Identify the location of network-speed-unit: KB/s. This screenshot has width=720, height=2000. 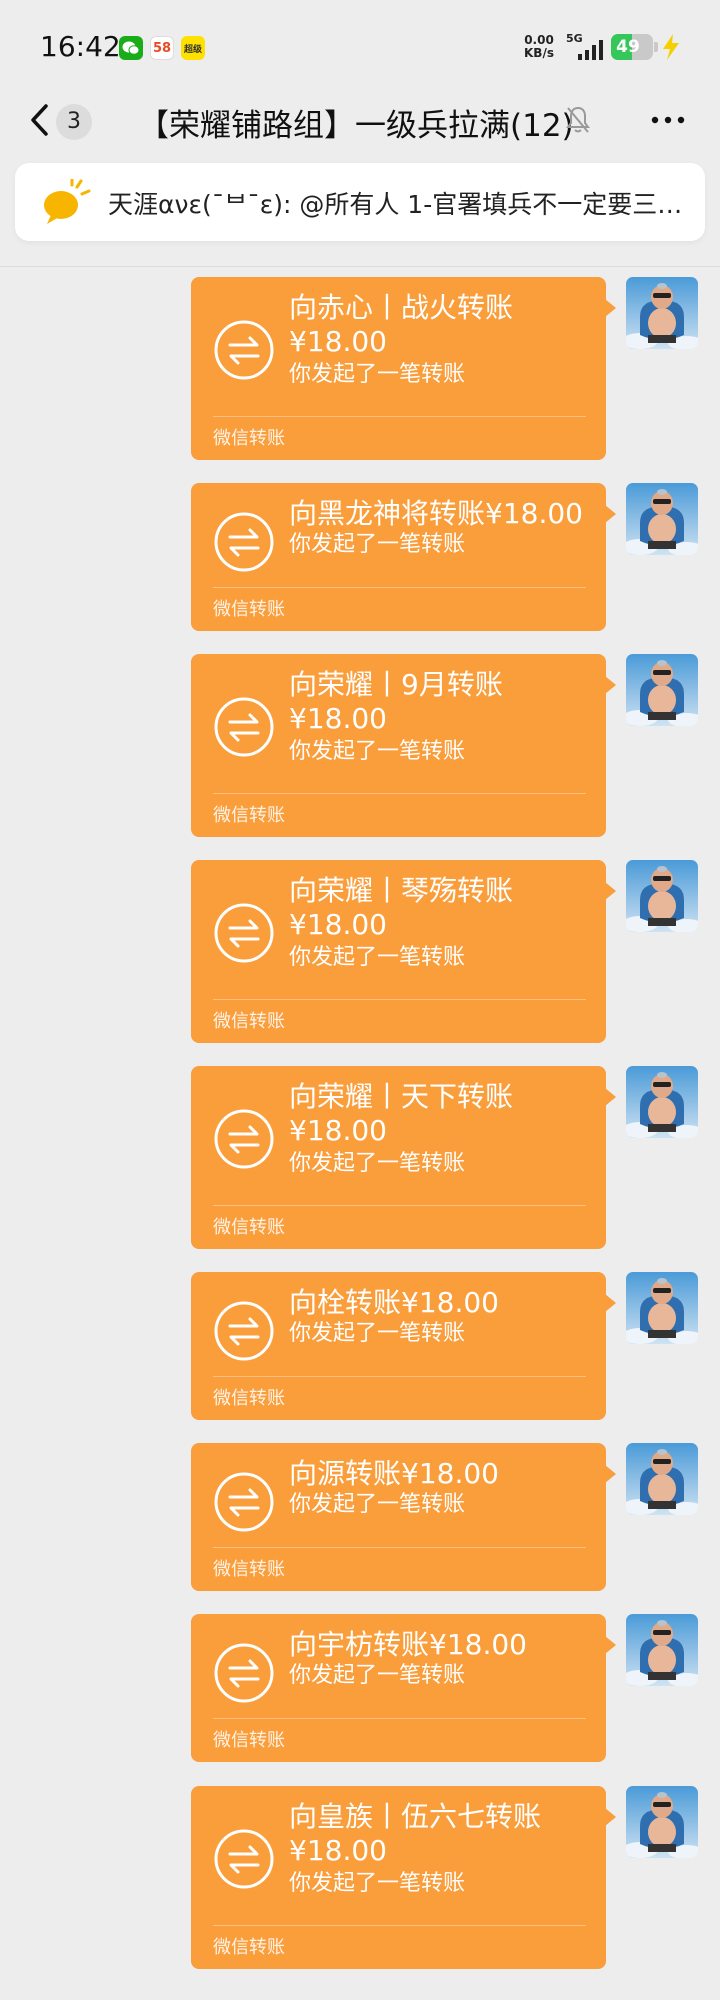
(539, 53).